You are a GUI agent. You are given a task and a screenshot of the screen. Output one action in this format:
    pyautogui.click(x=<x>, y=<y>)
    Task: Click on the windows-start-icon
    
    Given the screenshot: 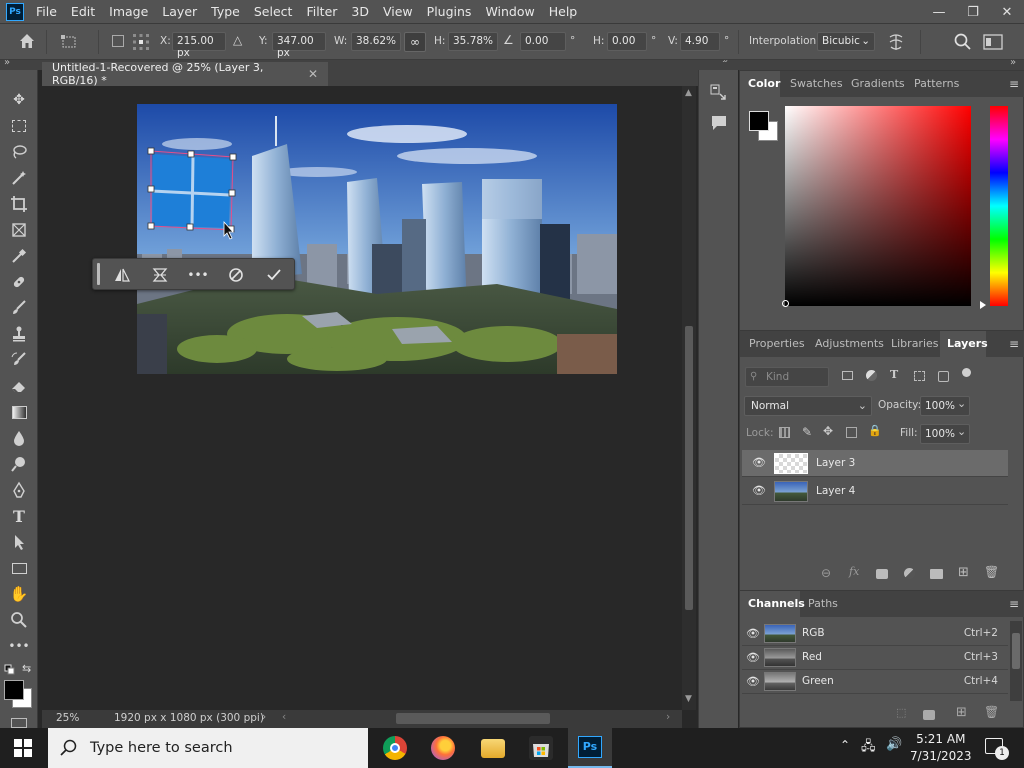 What is the action you would take?
    pyautogui.click(x=23, y=749)
    